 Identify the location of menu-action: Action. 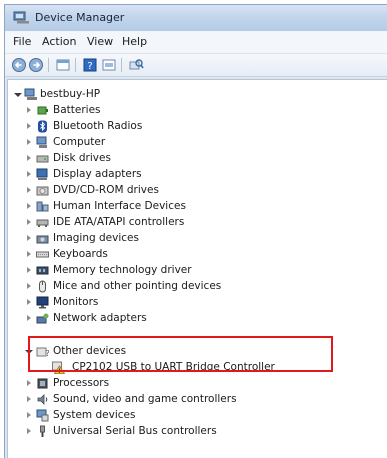
(59, 41).